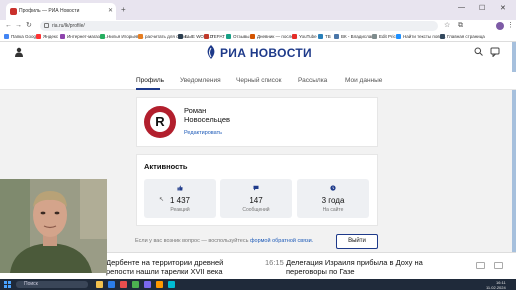 This screenshot has height=290, width=516. I want to click on windows-start-icon, so click(7, 284).